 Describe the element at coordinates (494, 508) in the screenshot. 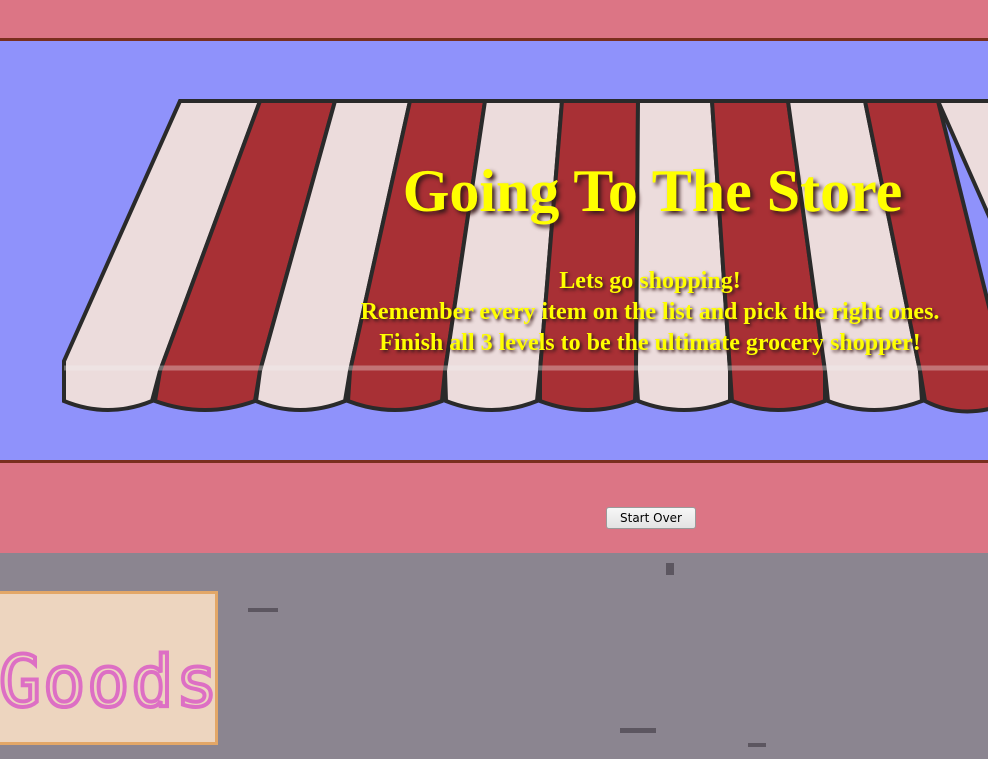

I see `control-band` at that location.